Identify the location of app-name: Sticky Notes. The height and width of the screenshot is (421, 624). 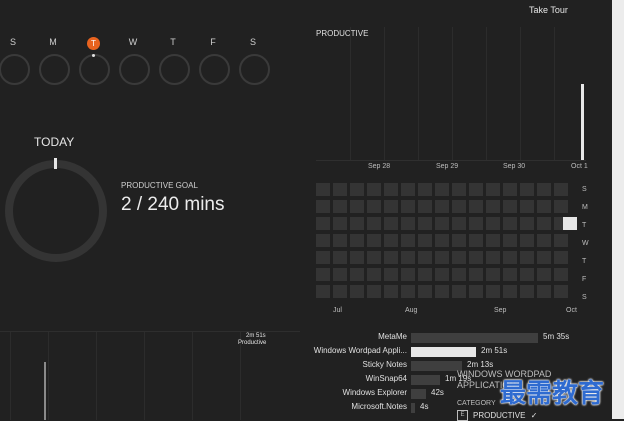
(385, 364).